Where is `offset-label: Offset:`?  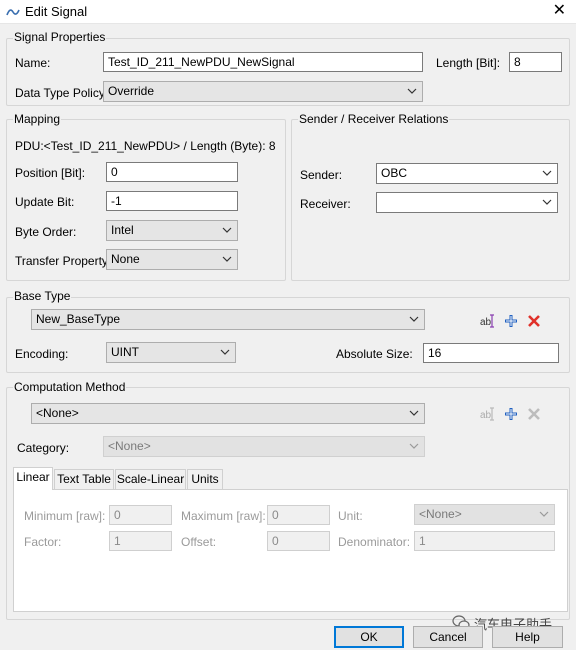 offset-label: Offset: is located at coordinates (199, 542).